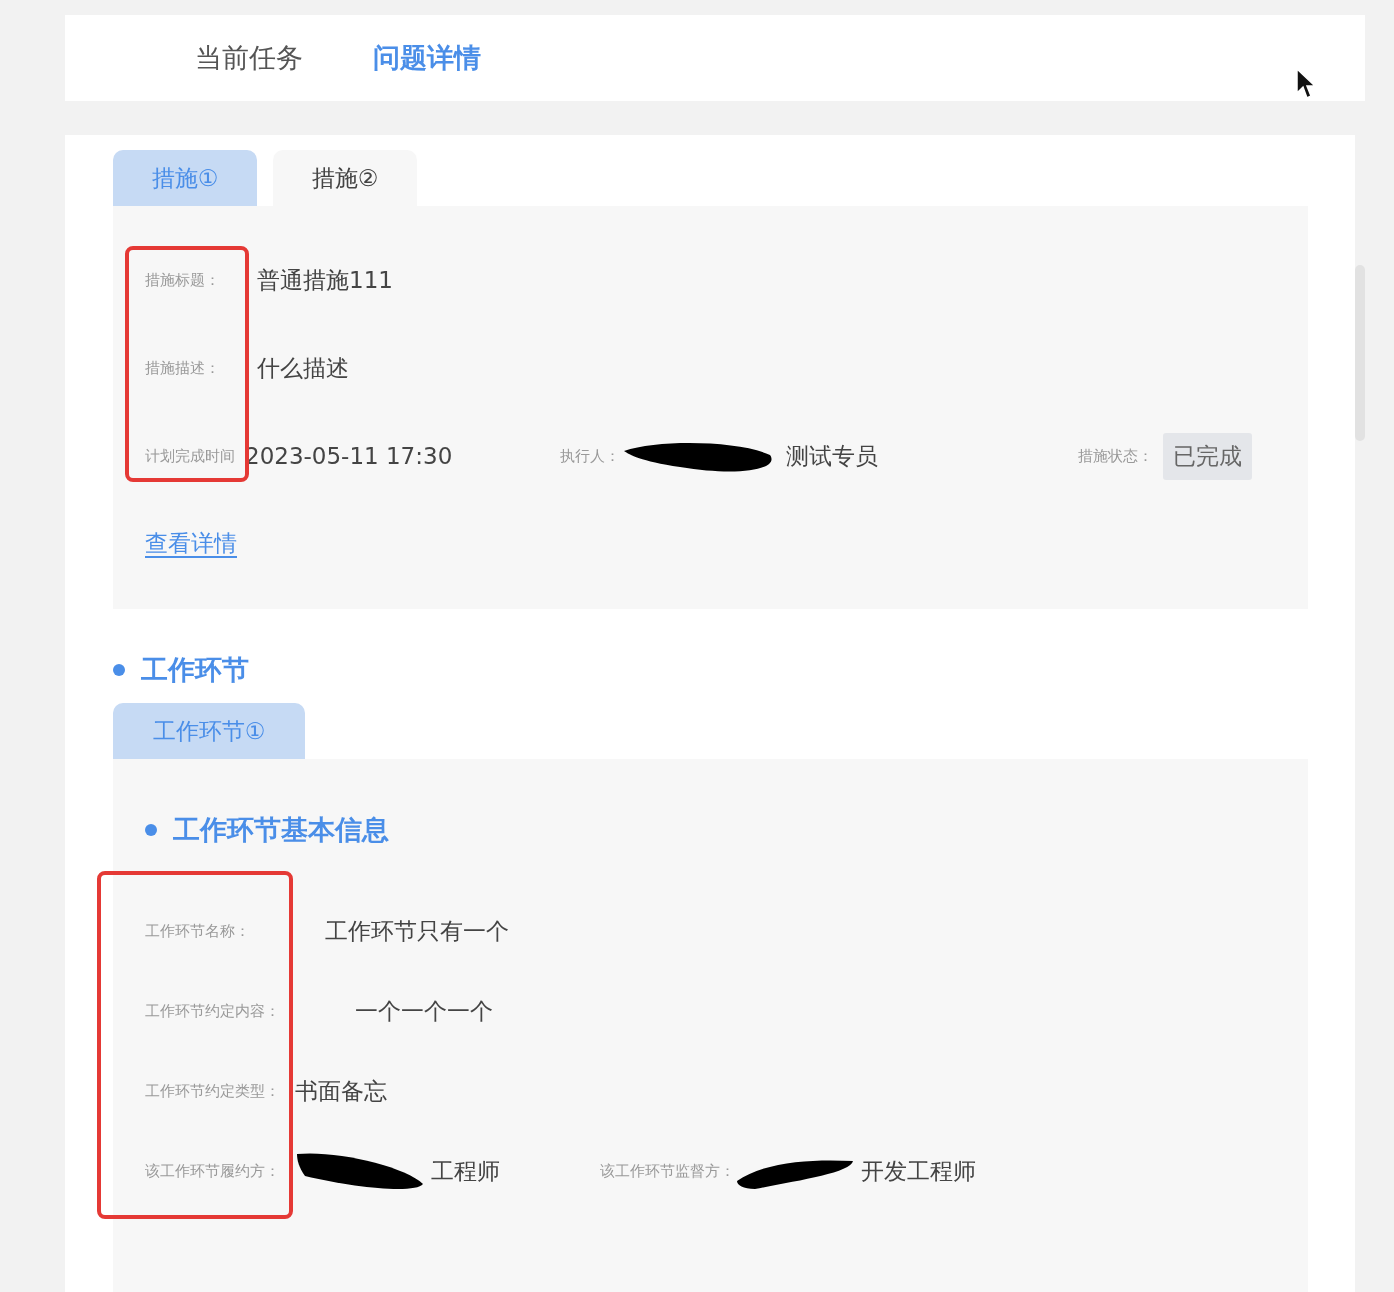 Image resolution: width=1394 pixels, height=1292 pixels. Describe the element at coordinates (465, 1171) in the screenshot. I see `field-value: 工程师` at that location.